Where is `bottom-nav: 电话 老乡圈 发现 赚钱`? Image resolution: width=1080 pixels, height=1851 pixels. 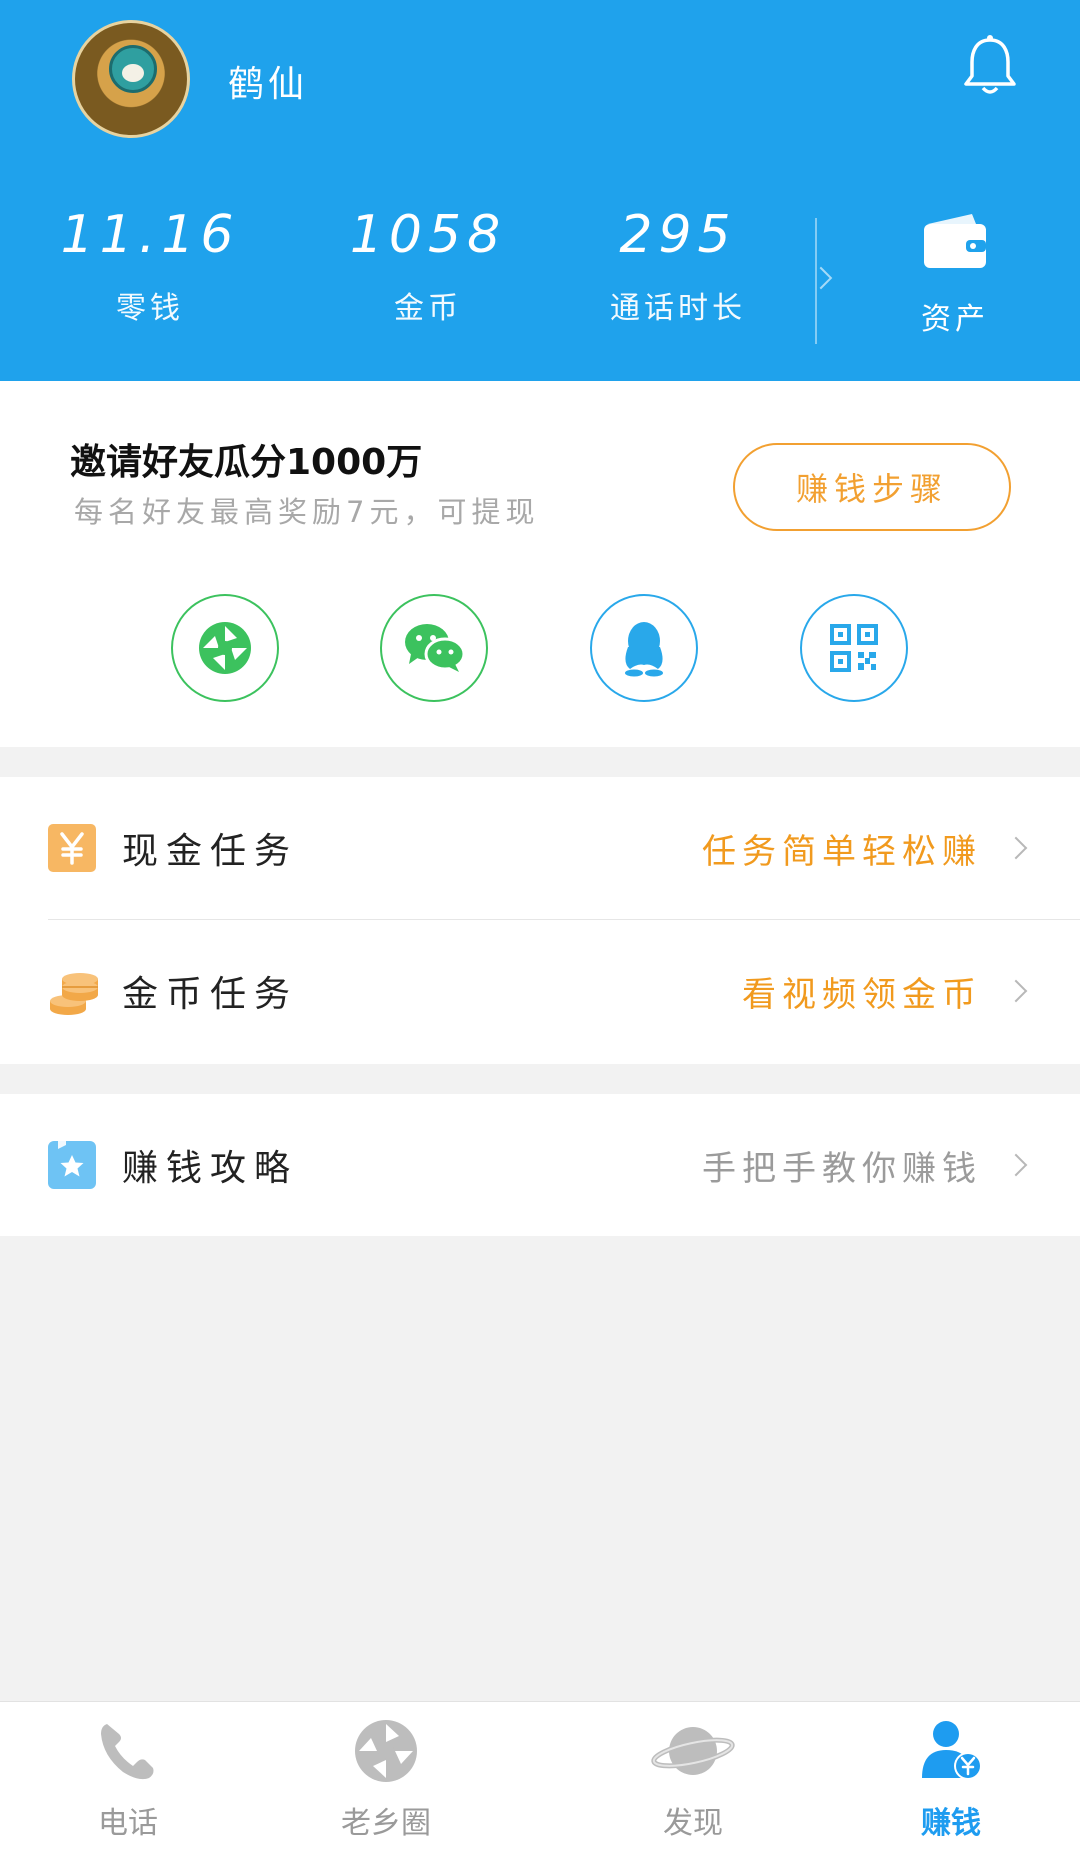 bottom-nav: 电话 老乡圈 发现 赚钱 is located at coordinates (540, 1776).